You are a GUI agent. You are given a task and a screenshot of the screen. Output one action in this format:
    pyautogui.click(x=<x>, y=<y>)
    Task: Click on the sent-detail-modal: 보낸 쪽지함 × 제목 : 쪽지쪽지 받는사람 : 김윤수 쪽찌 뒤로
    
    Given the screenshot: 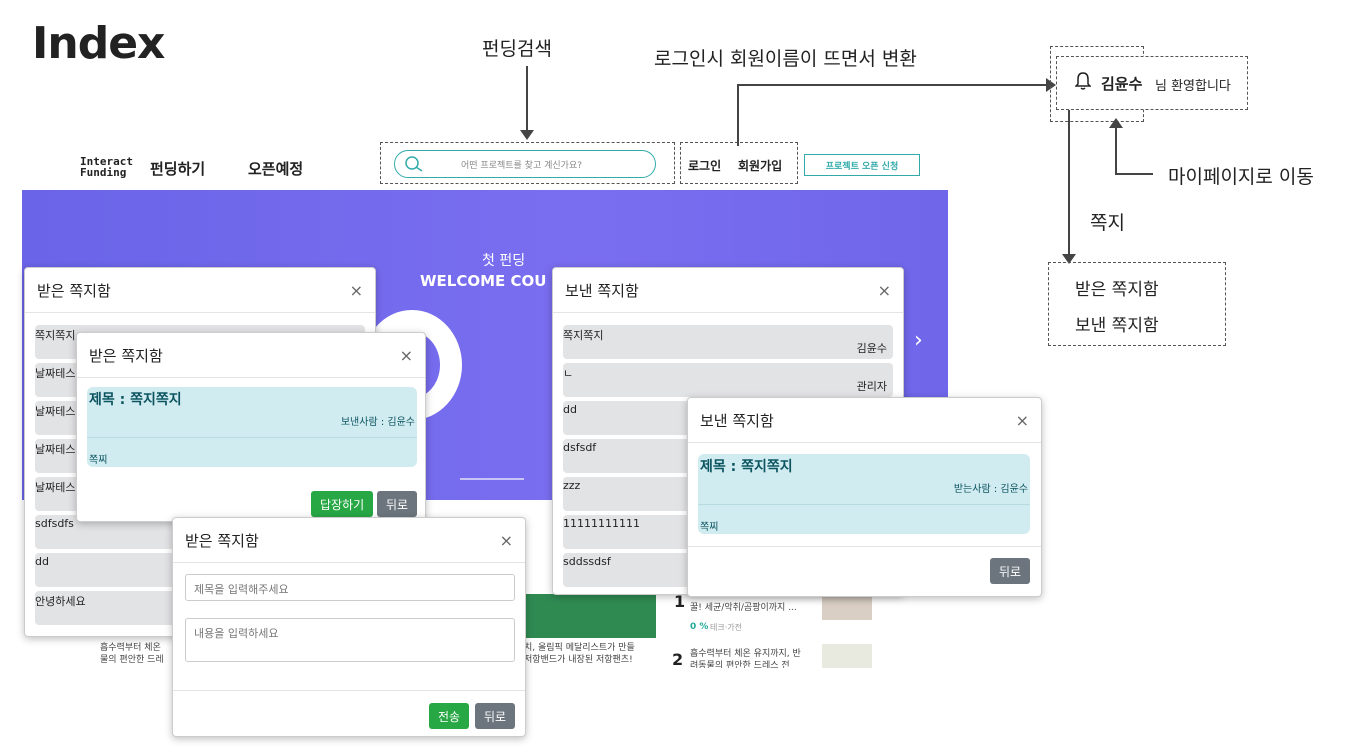 What is the action you would take?
    pyautogui.click(x=864, y=497)
    